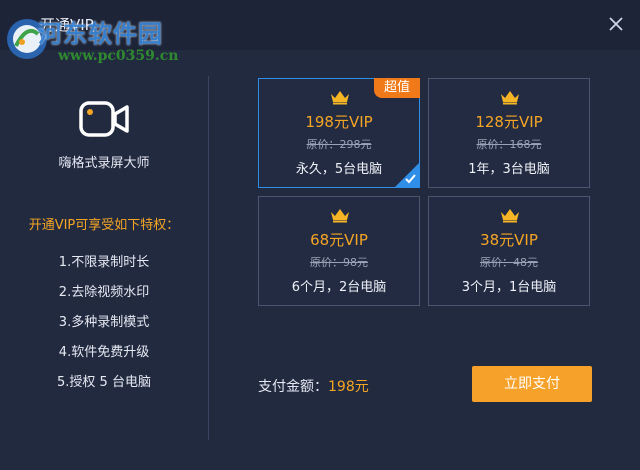 The image size is (640, 470). Describe the element at coordinates (104, 163) in the screenshot. I see `app-name: 嗨格式录屏大师` at that location.